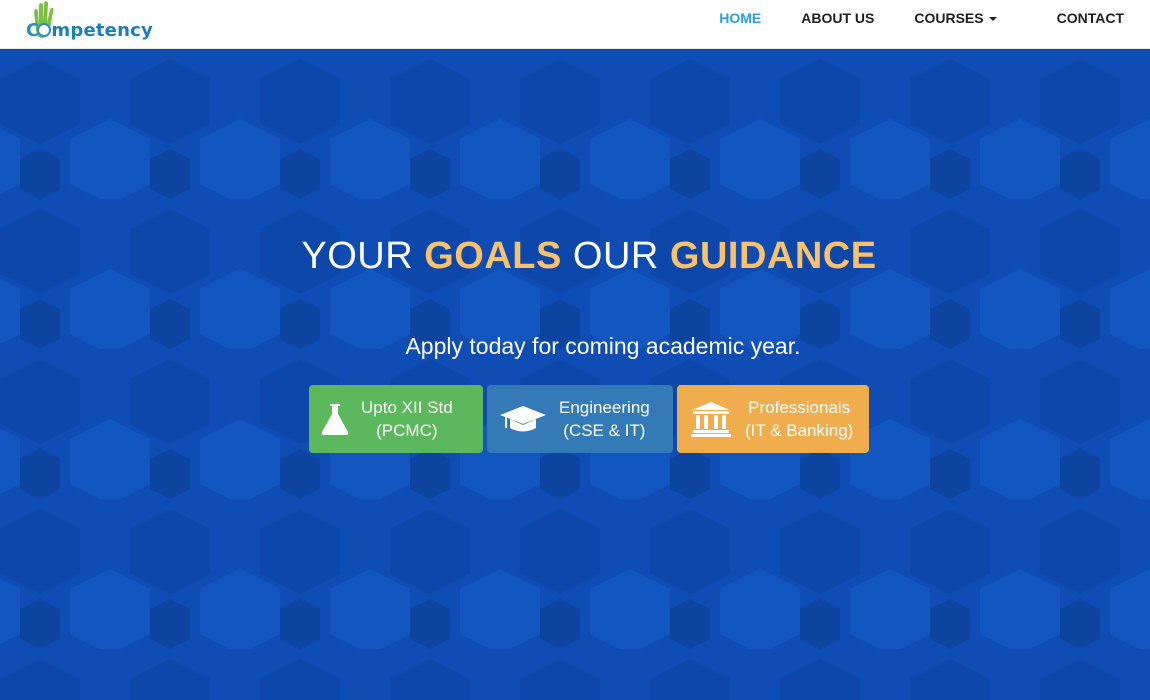 This screenshot has height=700, width=1150. I want to click on hero-headline: YOUR GOALS OUR GUIDANCE, so click(575, 256).